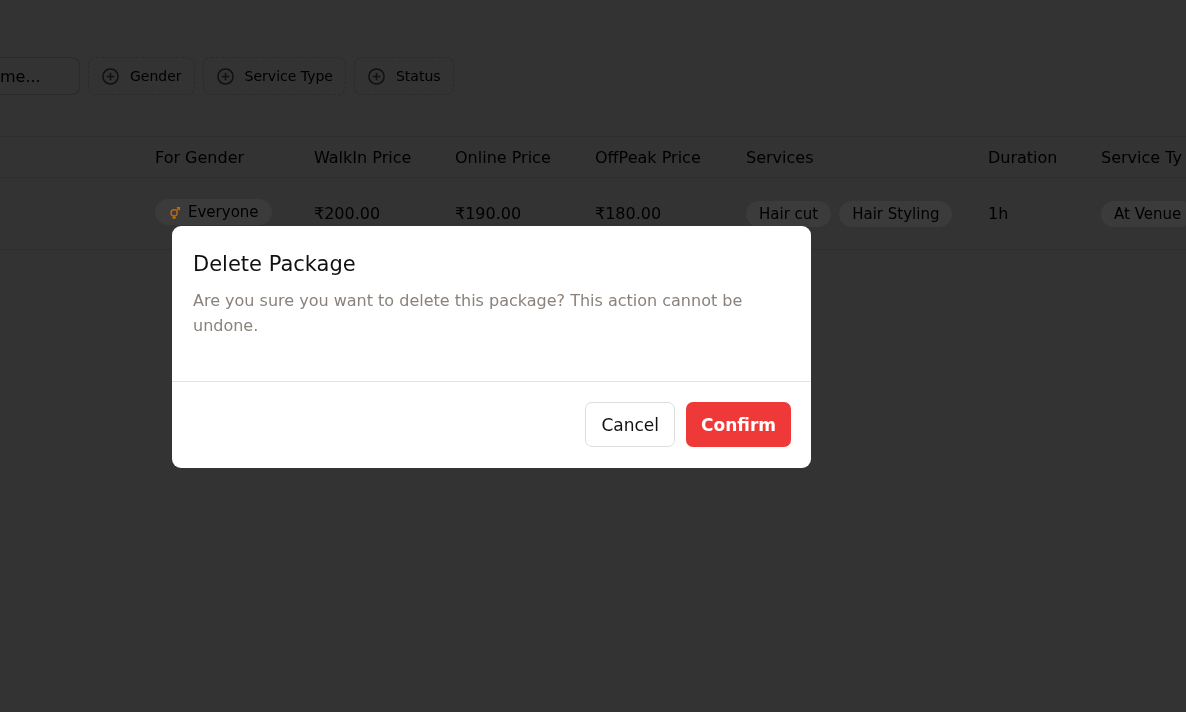  I want to click on service-type-tag: At Venue, so click(1143, 213).